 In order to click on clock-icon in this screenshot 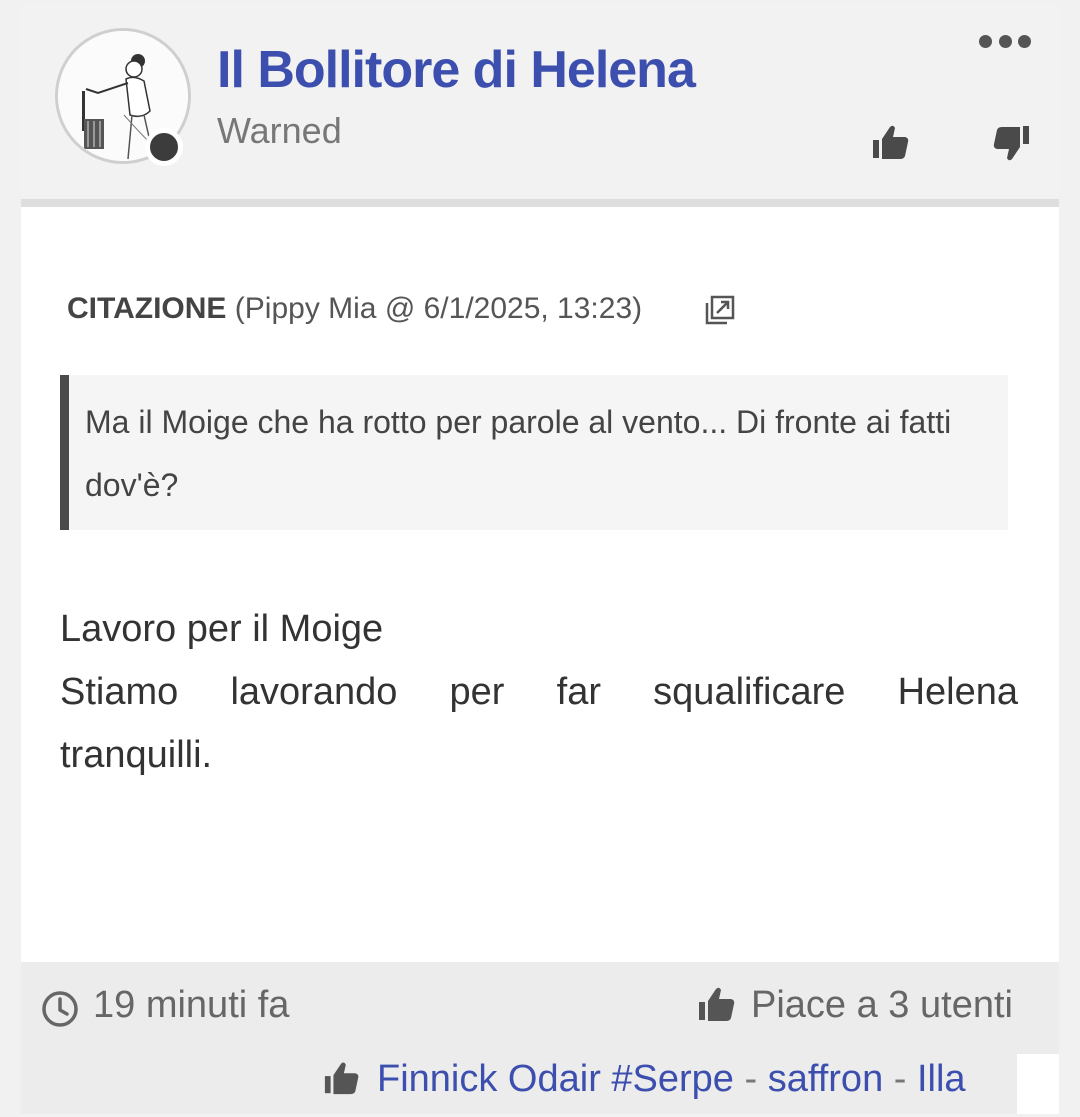, I will do `click(60, 1011)`.